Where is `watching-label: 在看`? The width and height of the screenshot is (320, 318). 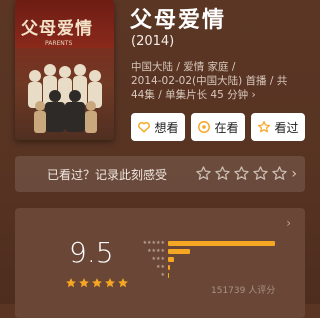 watching-label: 在看 is located at coordinates (226, 127).